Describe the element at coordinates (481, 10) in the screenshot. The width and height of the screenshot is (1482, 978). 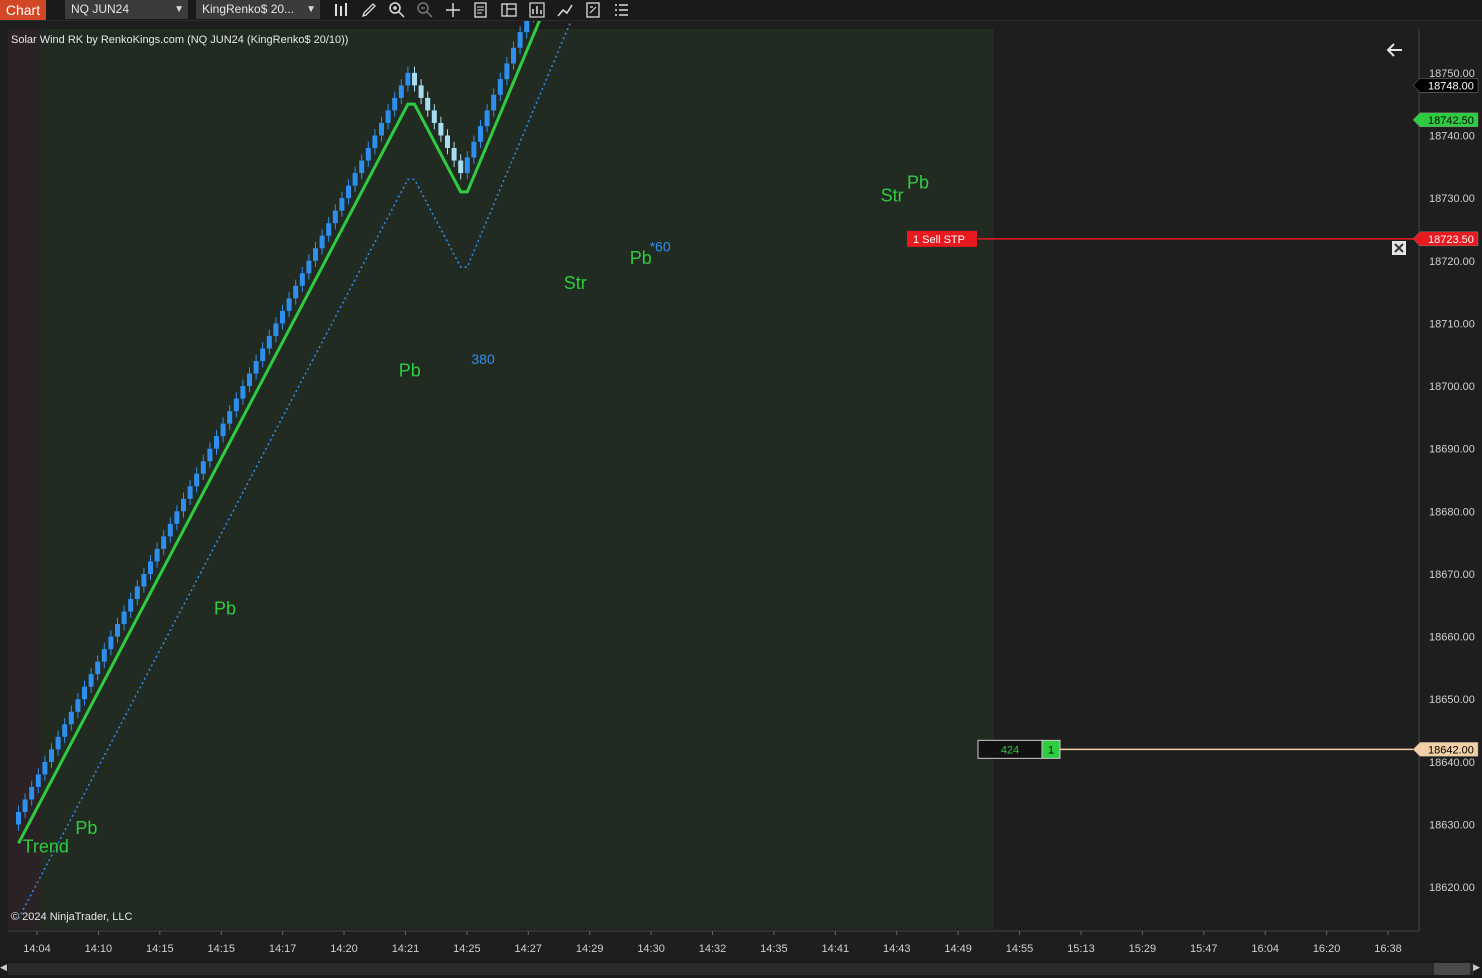
I see `data-box-icon` at that location.